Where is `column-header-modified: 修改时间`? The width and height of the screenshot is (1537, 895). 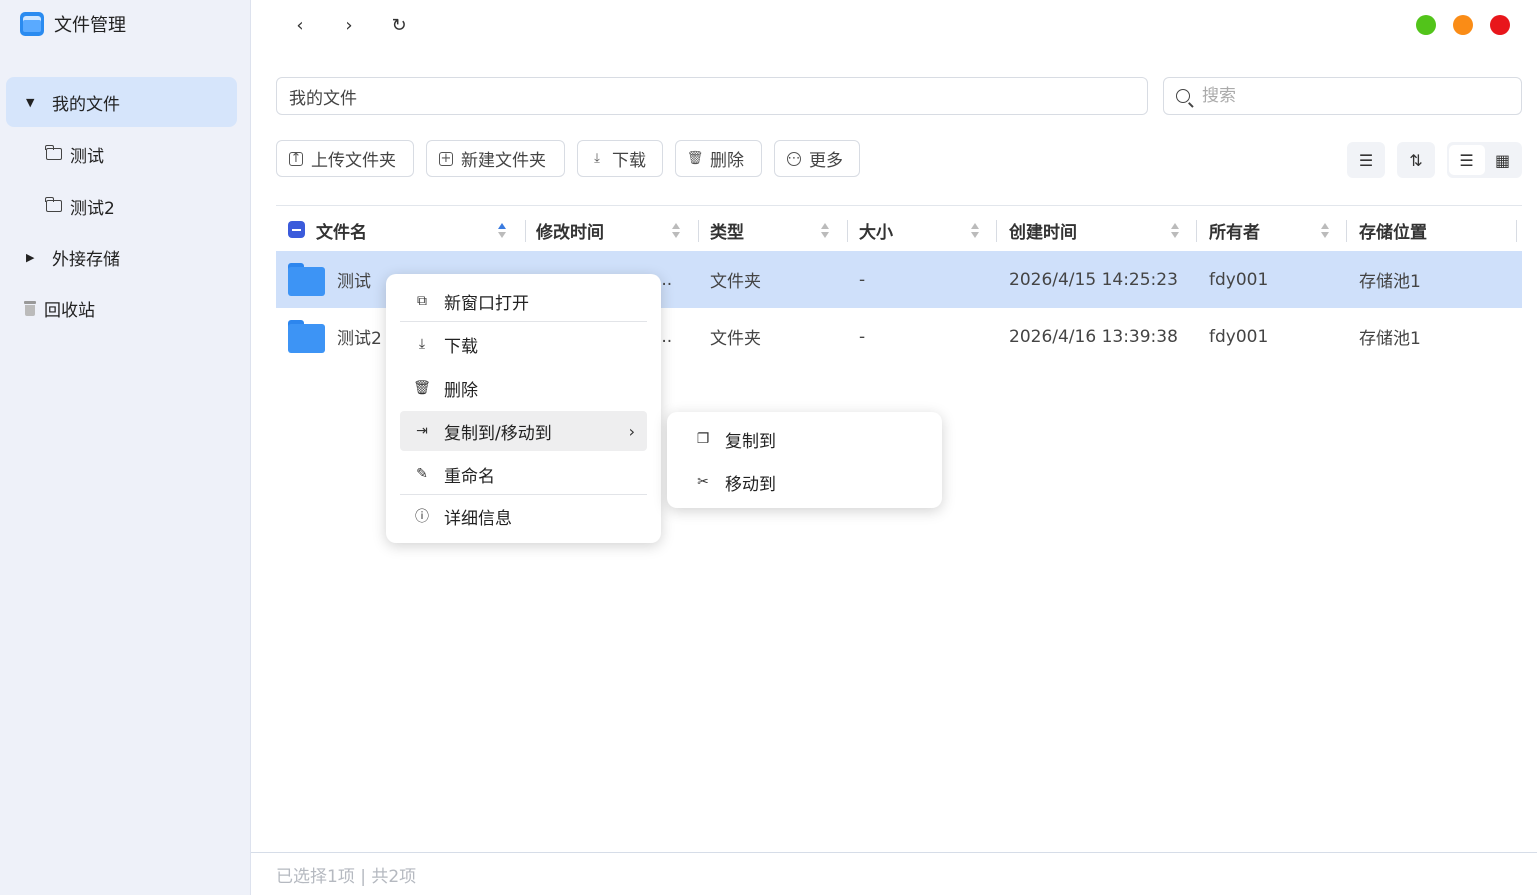
column-header-modified: 修改时间 is located at coordinates (570, 230).